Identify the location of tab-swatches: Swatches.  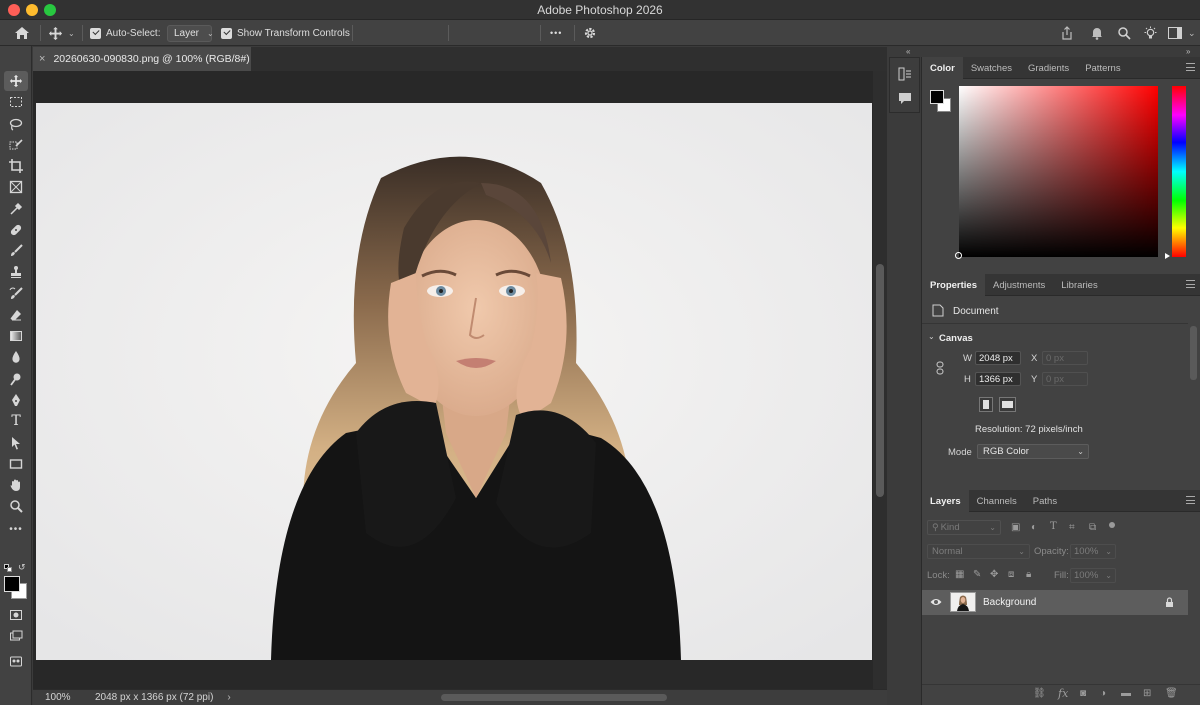
(991, 68).